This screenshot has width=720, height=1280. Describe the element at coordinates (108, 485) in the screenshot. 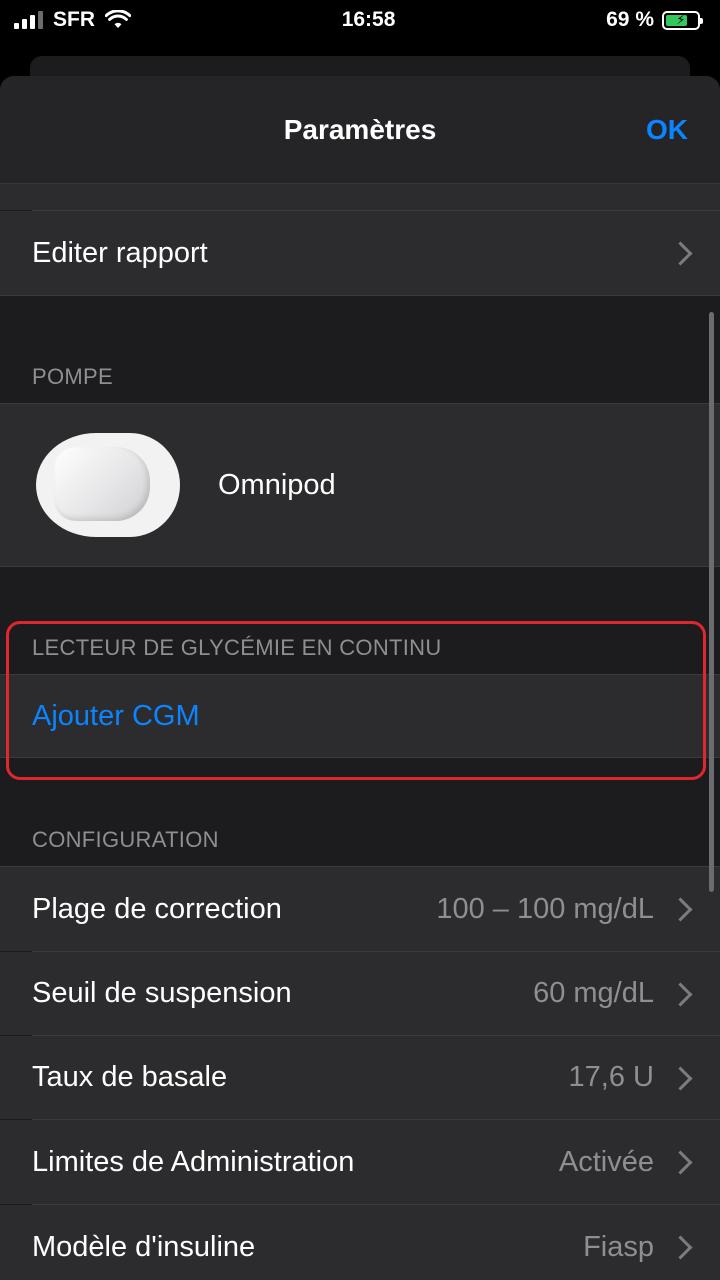

I see `omnipod-device-image` at that location.